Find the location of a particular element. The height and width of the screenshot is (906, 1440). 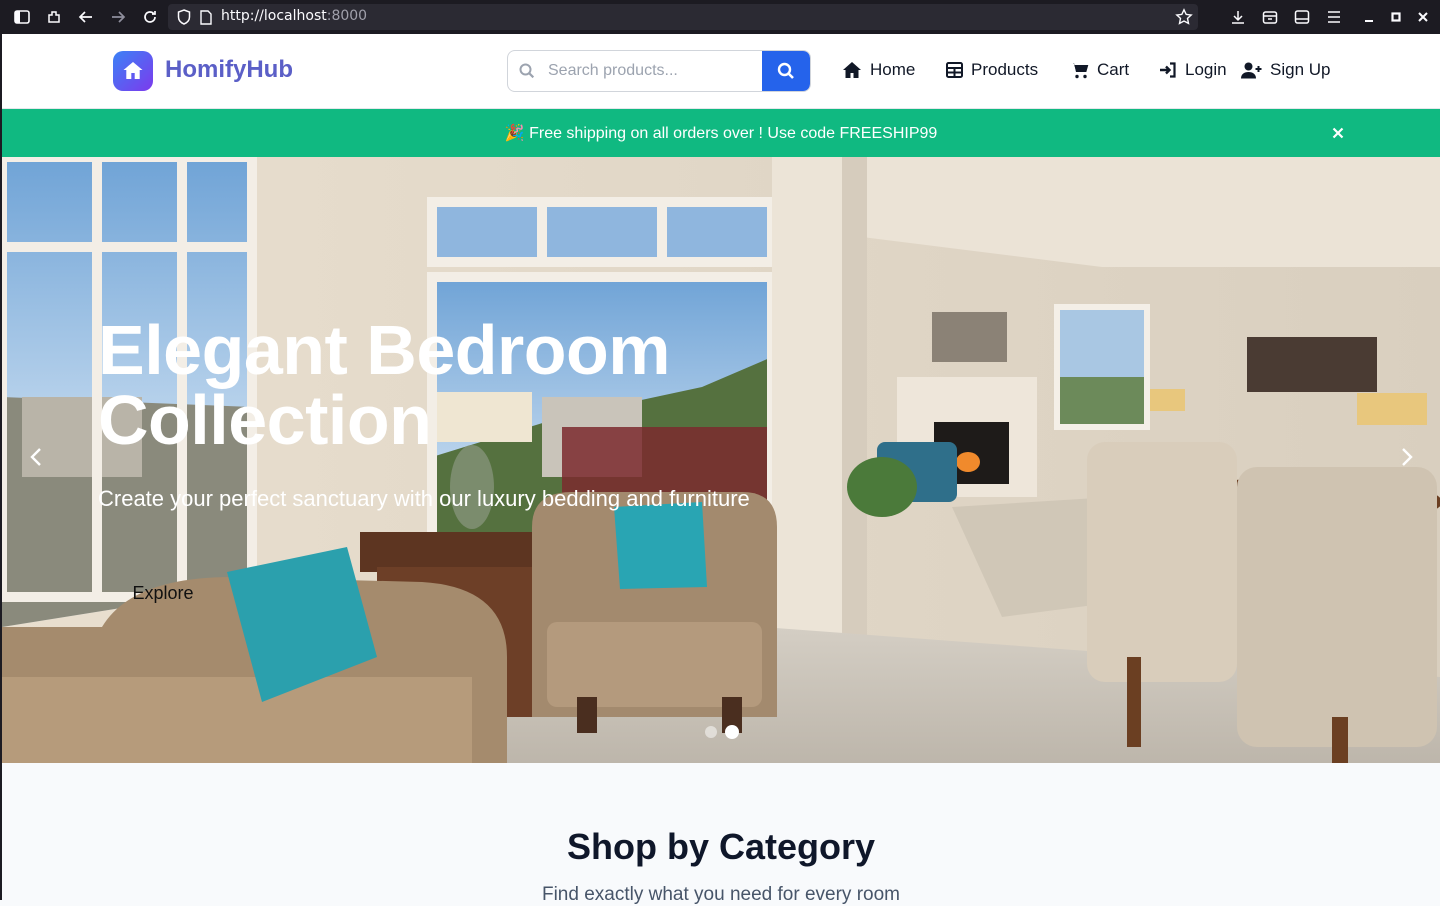

nav-home: Home is located at coordinates (878, 70).